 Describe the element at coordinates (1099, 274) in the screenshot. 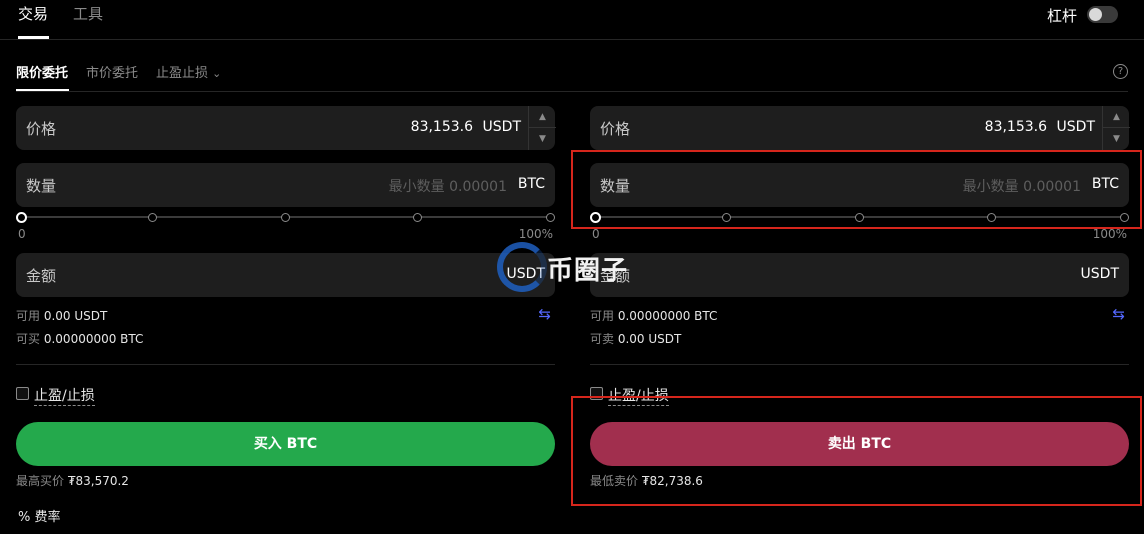

I see `sell-amount-unit: USDT` at that location.